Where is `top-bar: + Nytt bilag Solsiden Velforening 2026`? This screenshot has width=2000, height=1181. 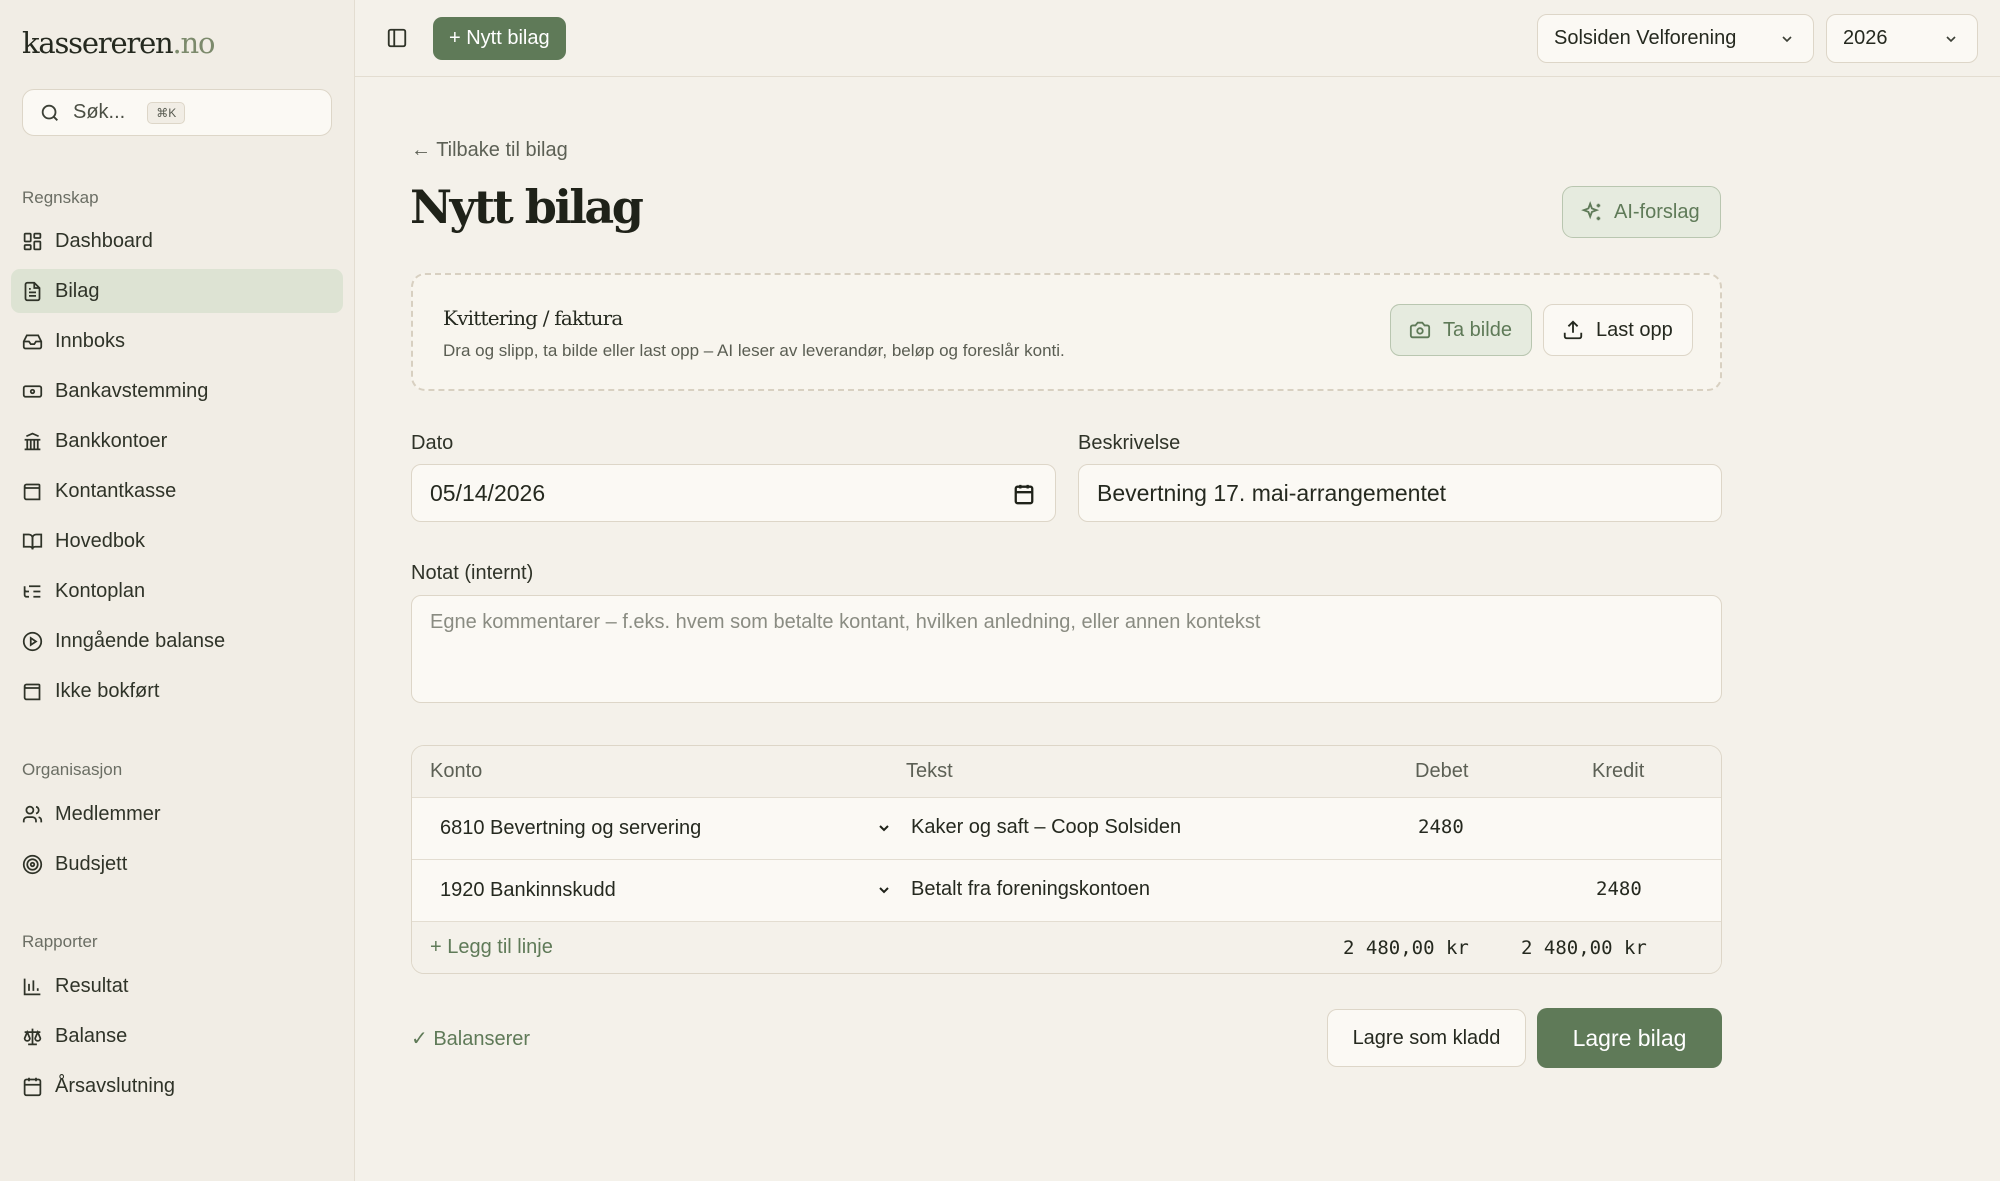
top-bar: + Nytt bilag Solsiden Velforening 2026 is located at coordinates (1177, 38).